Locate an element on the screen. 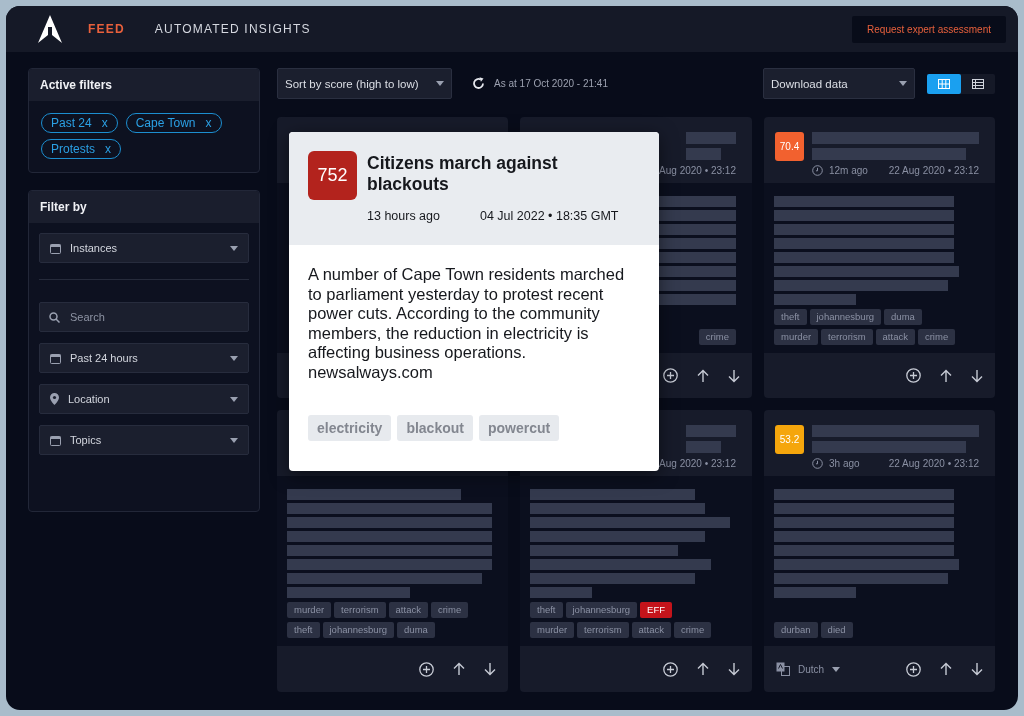 The width and height of the screenshot is (1024, 716). time-ago-text: 3h ago is located at coordinates (844, 463).